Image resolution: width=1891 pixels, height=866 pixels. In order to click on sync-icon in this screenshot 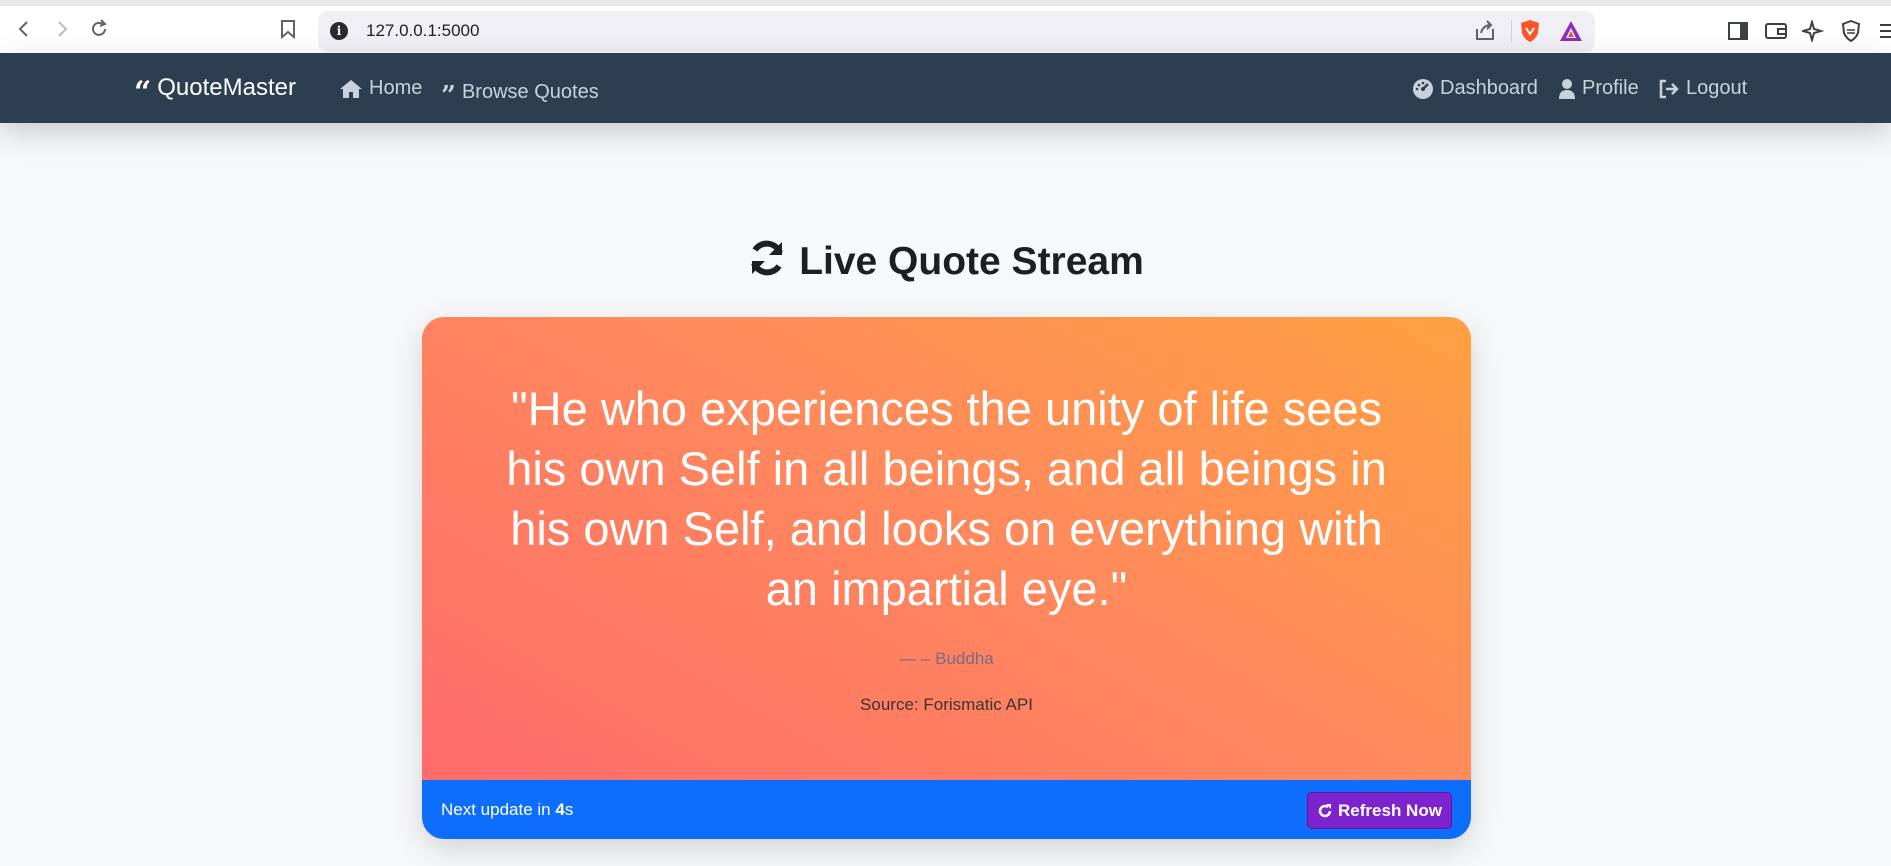, I will do `click(767, 263)`.